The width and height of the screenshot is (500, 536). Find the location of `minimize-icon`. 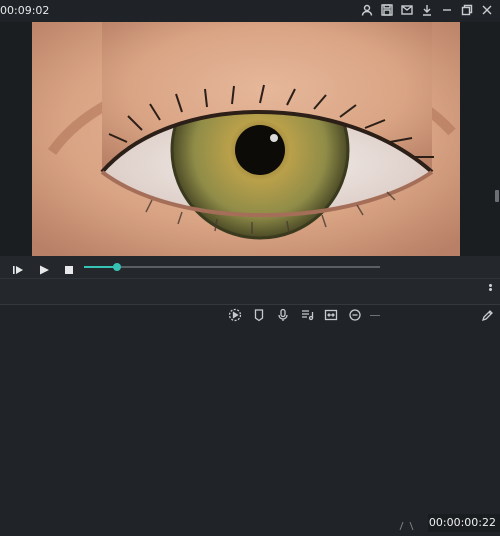

minimize-icon is located at coordinates (447, 10).